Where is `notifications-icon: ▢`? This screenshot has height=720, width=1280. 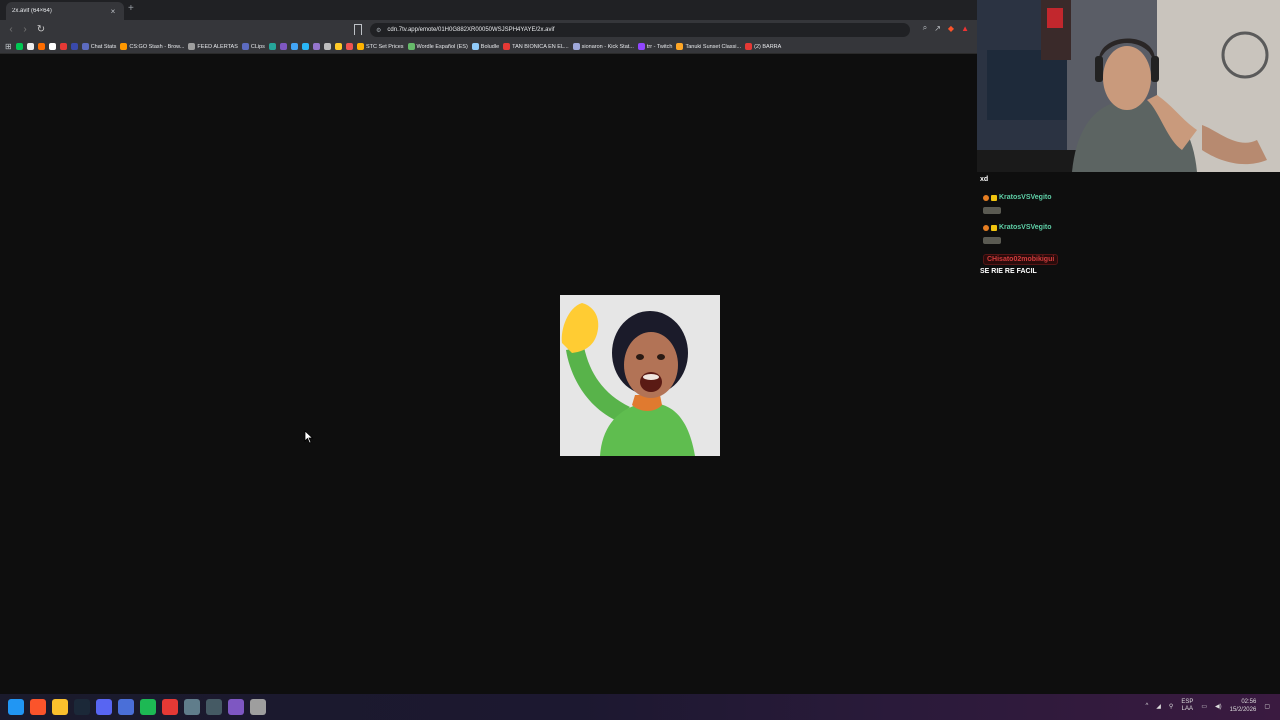
notifications-icon: ▢ is located at coordinates (1267, 706).